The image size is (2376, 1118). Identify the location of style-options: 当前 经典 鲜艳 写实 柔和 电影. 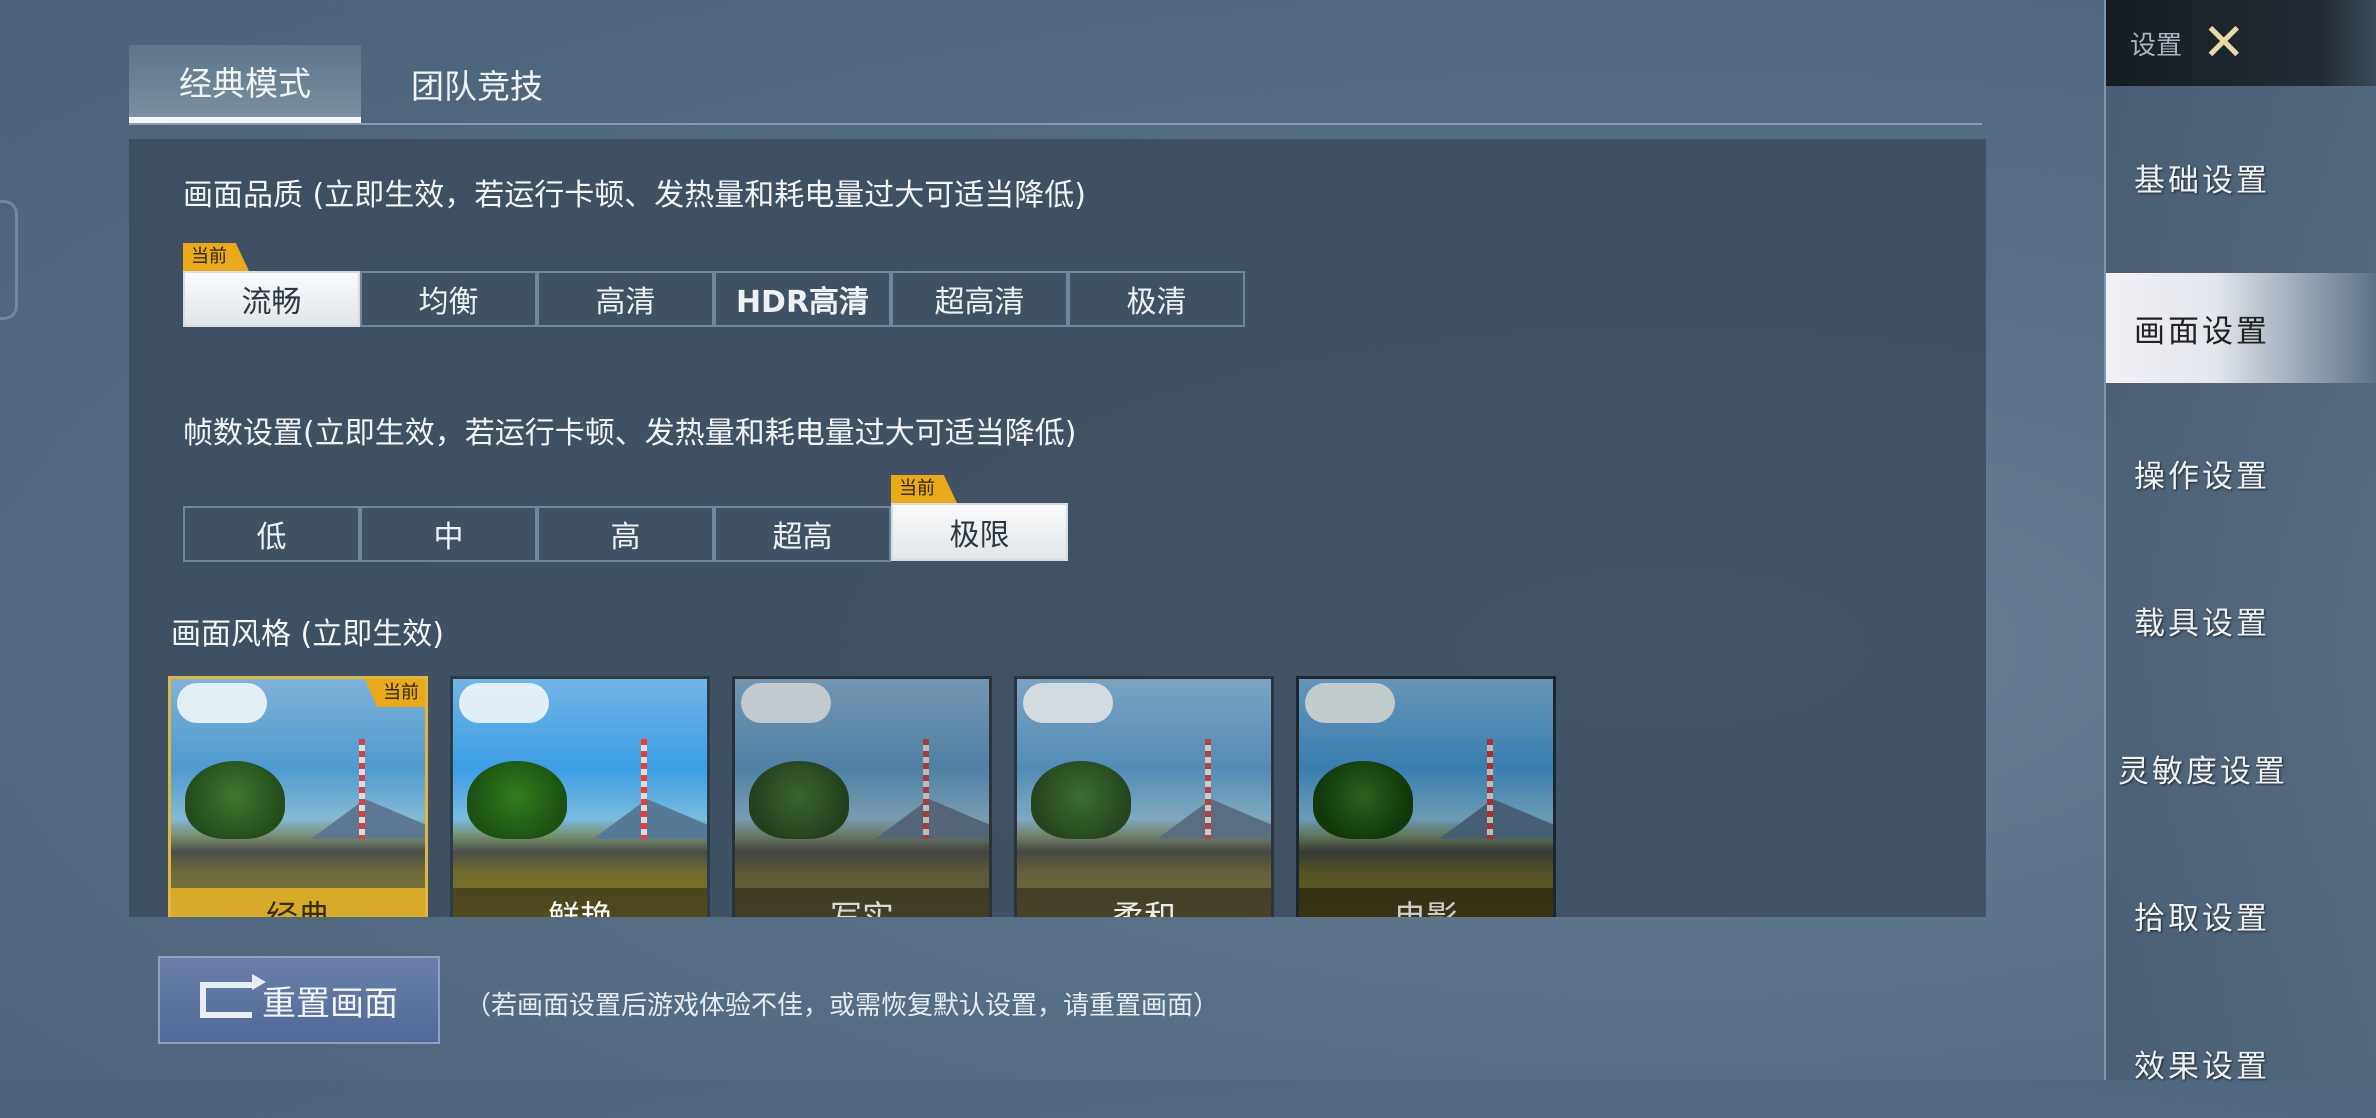
(862, 796).